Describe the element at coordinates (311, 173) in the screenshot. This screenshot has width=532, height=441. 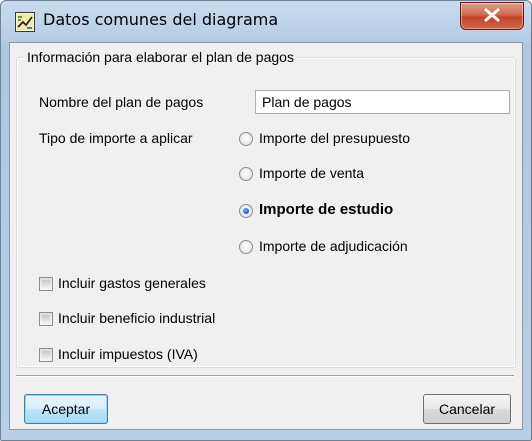
I see `radio-label: Importe de venta` at that location.